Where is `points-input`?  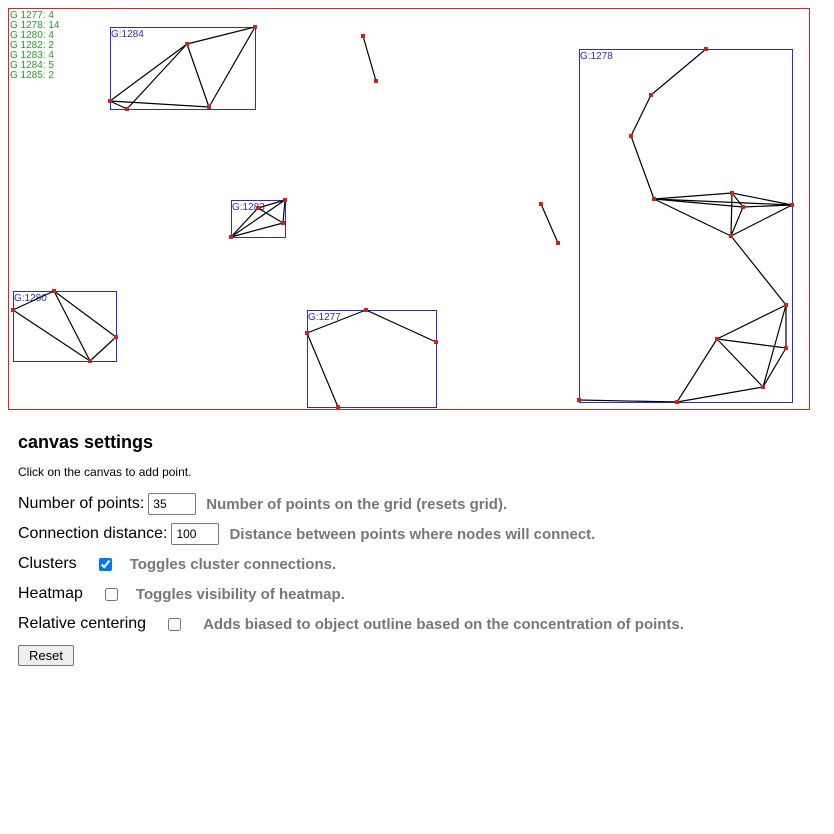 points-input is located at coordinates (172, 504).